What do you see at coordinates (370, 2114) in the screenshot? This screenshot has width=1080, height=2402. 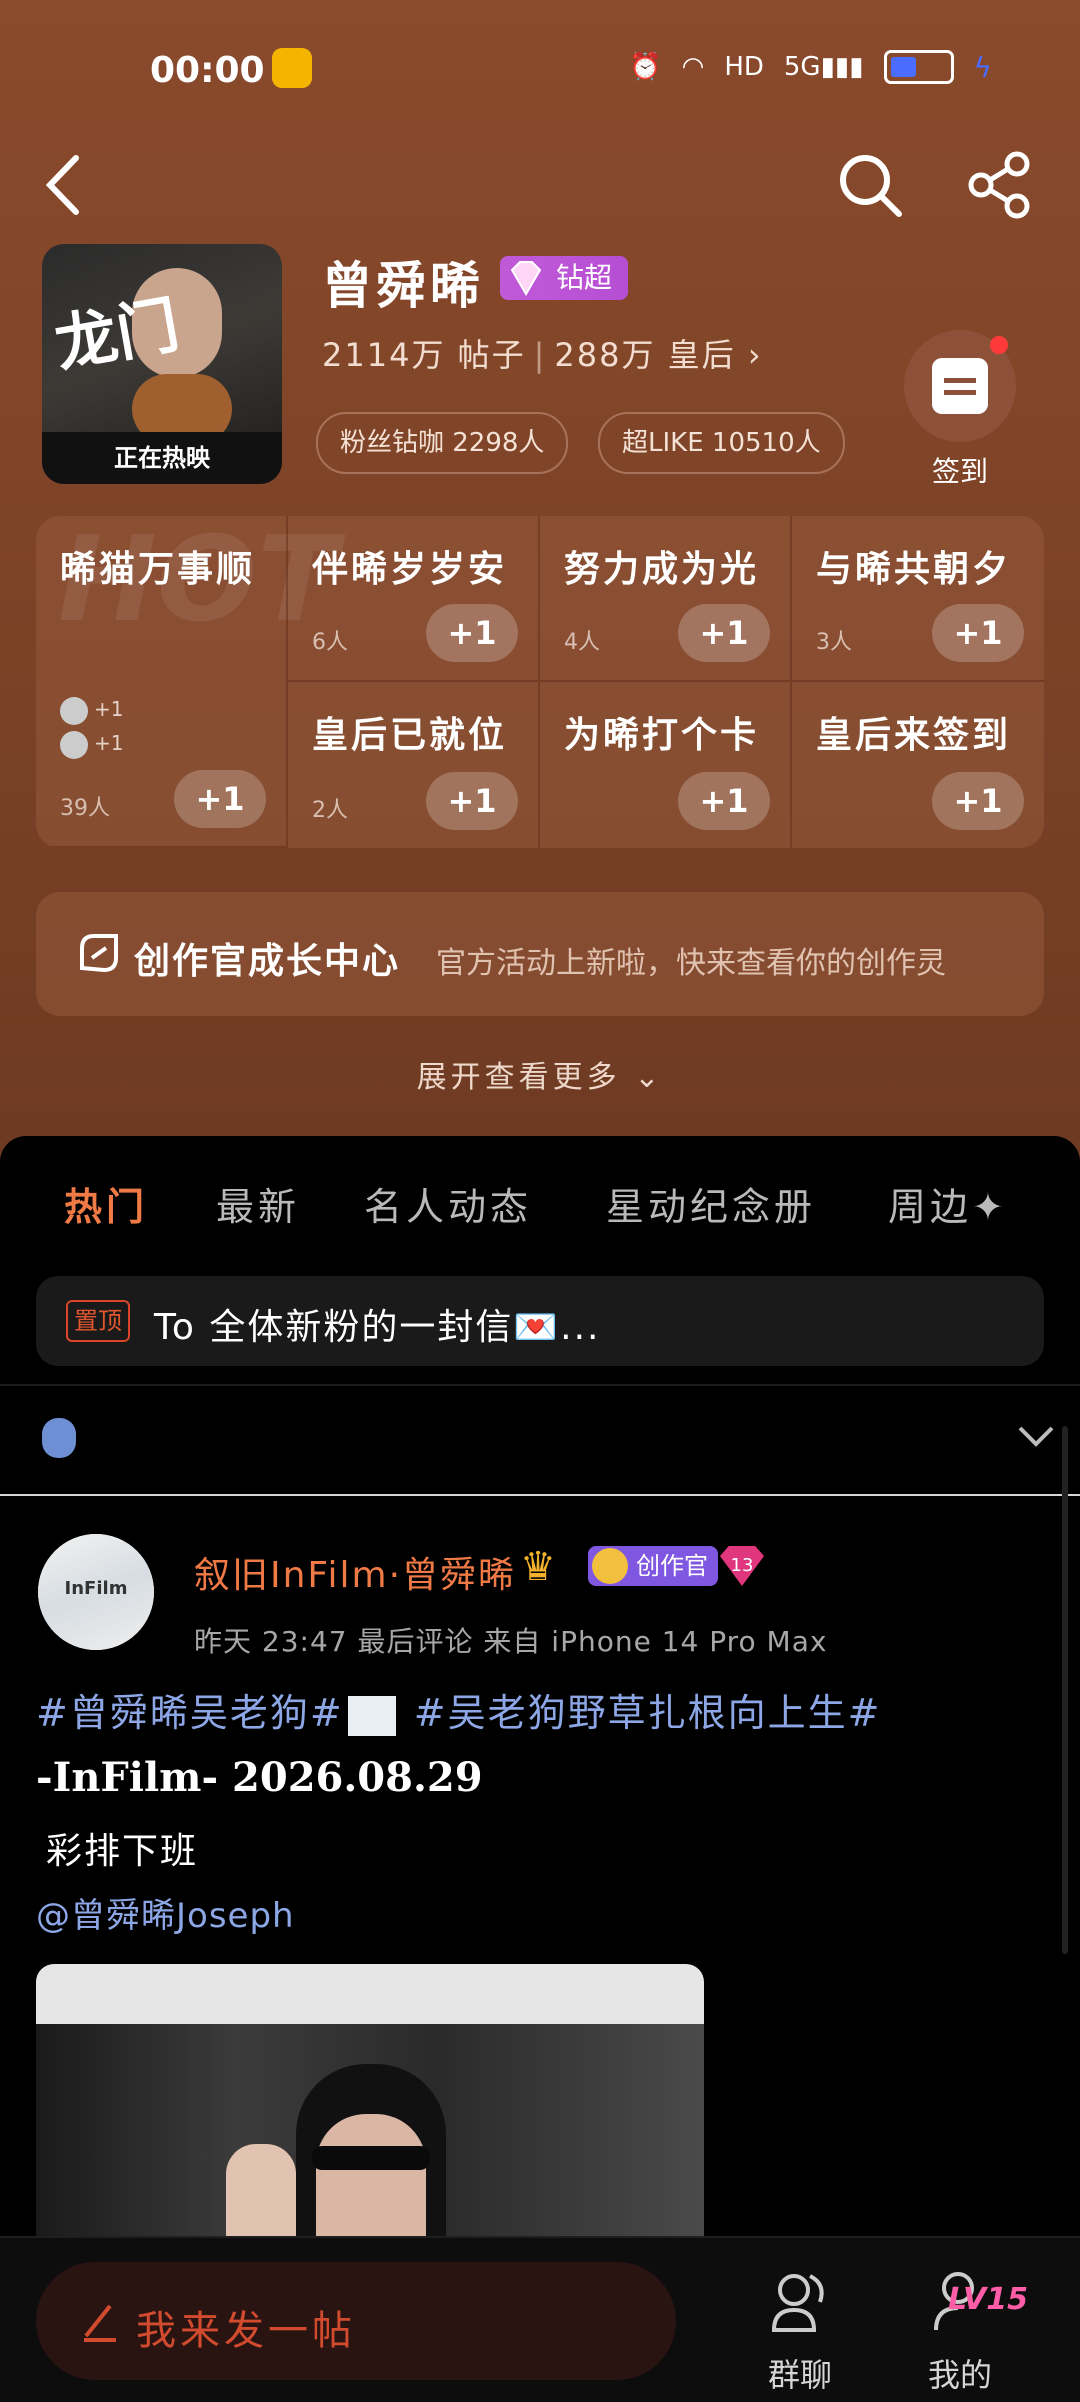 I see `post-photo` at bounding box center [370, 2114].